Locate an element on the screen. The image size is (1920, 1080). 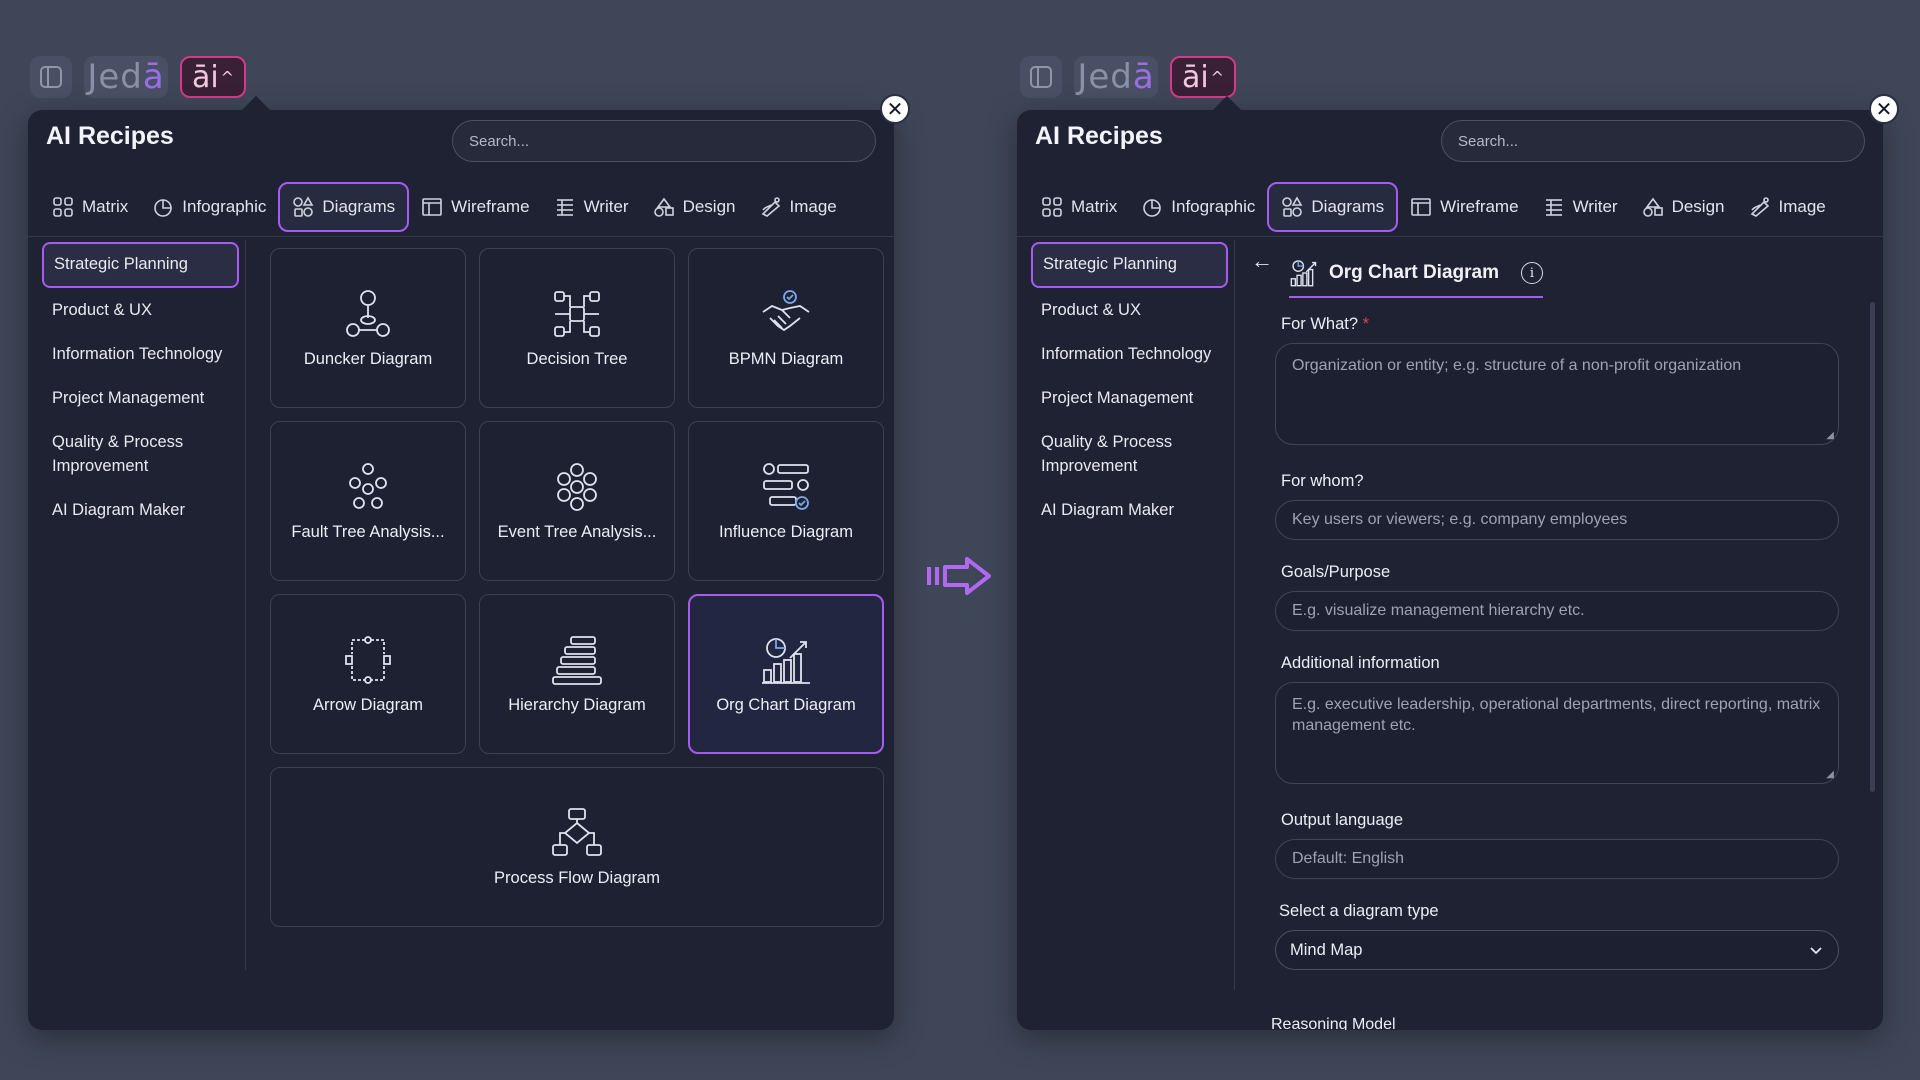
goals-label: Goals/Purpose is located at coordinates (1336, 572).